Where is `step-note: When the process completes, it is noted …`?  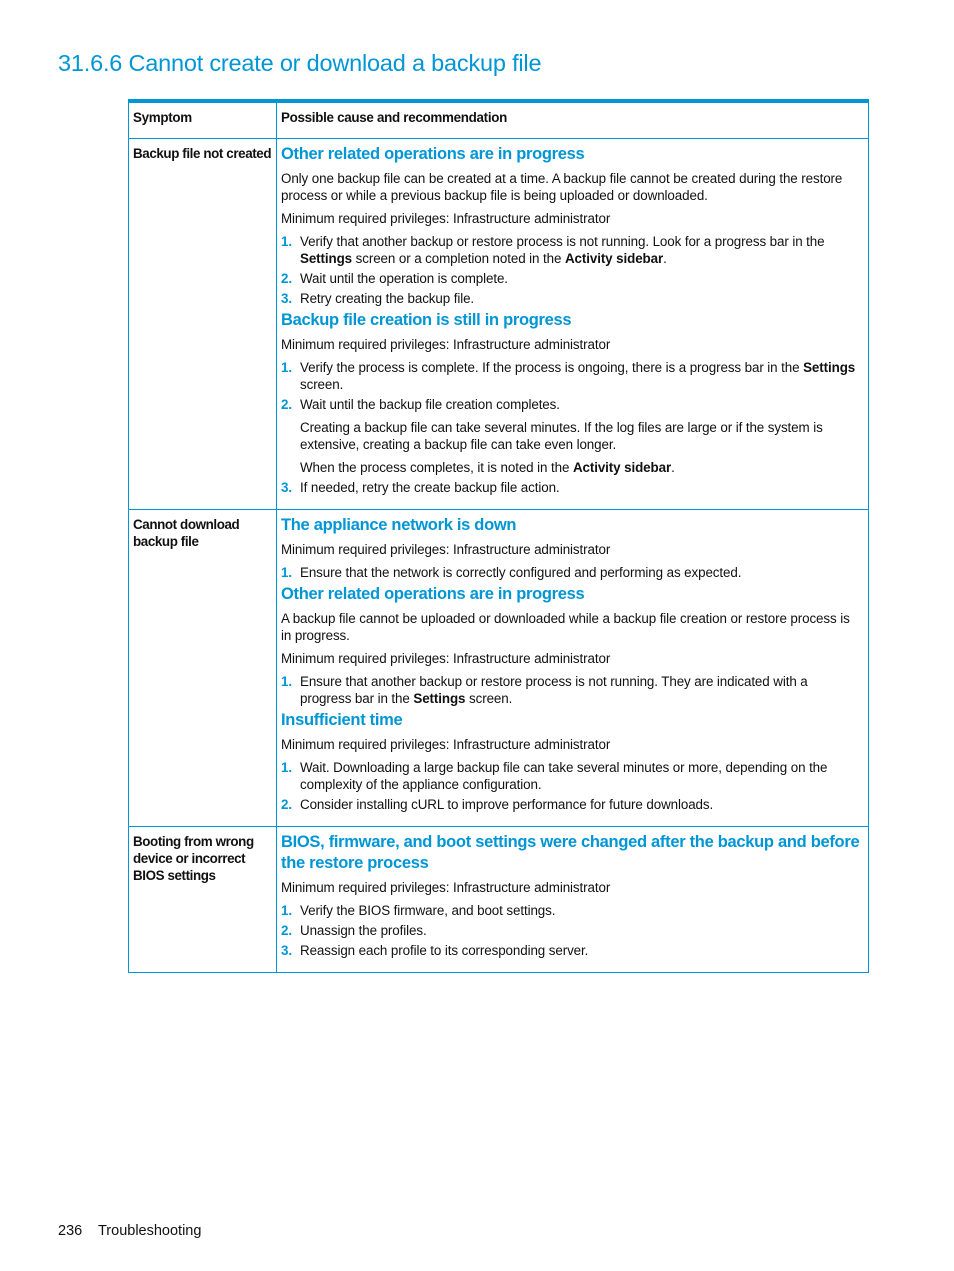 step-note: When the process completes, it is noted … is located at coordinates (581, 467).